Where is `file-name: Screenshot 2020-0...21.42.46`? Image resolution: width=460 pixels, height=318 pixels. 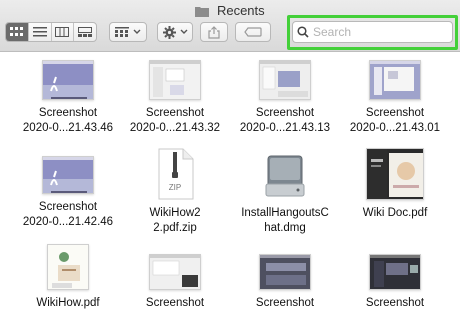
file-name: Screenshot 2020-0...21.42.46 is located at coordinates (68, 214).